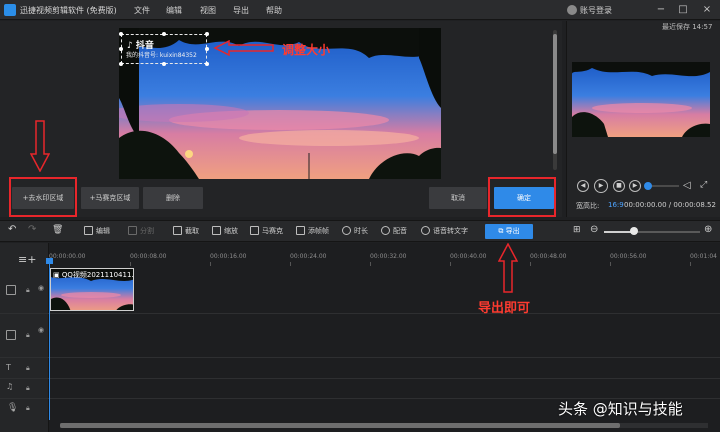 The height and width of the screenshot is (432, 720). What do you see at coordinates (508, 268) in the screenshot?
I see `up-arrow-annotation-icon` at bounding box center [508, 268].